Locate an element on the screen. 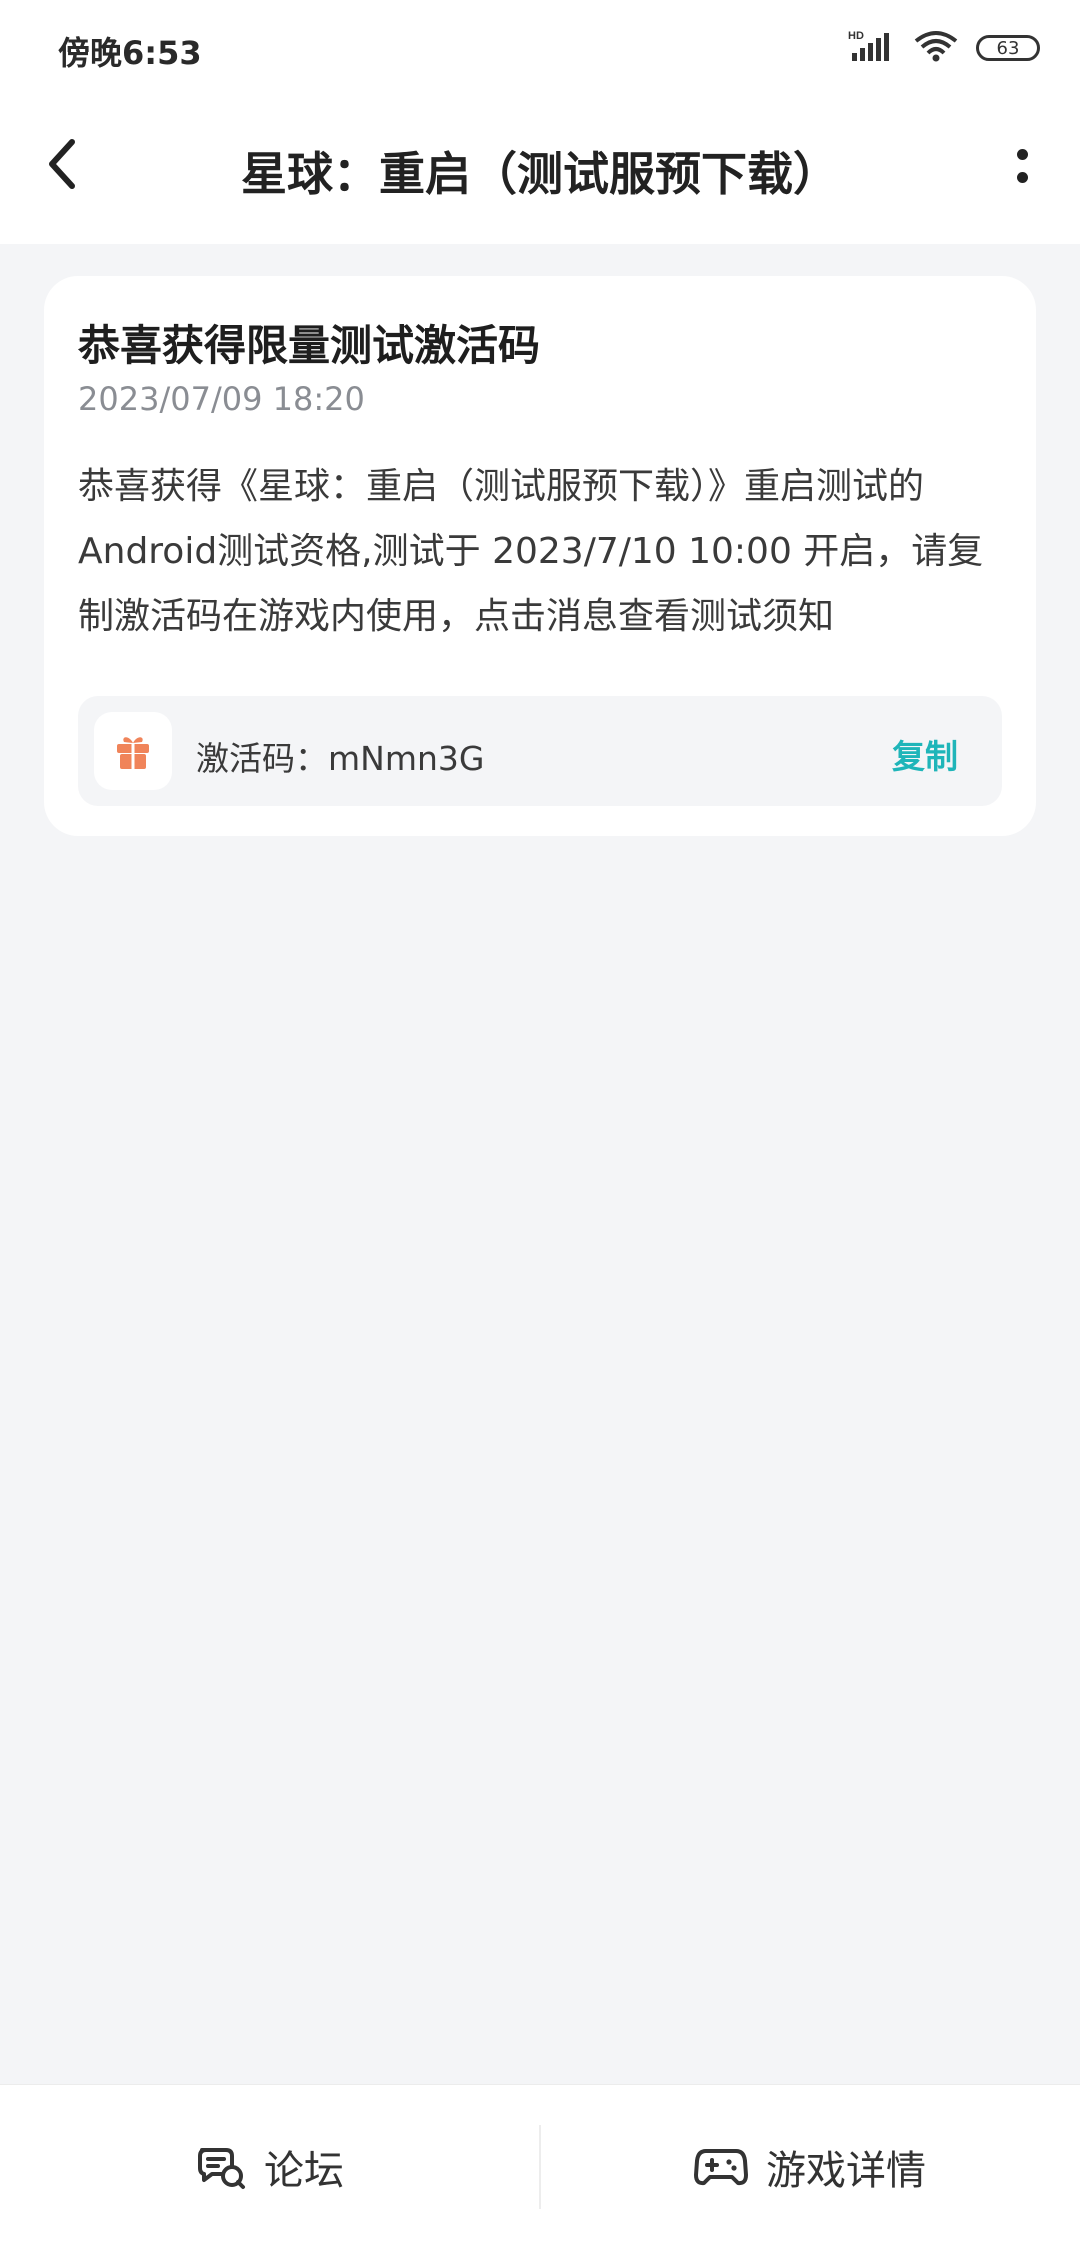 The height and width of the screenshot is (2249, 1080). forum-button: 论坛 is located at coordinates (270, 2167).